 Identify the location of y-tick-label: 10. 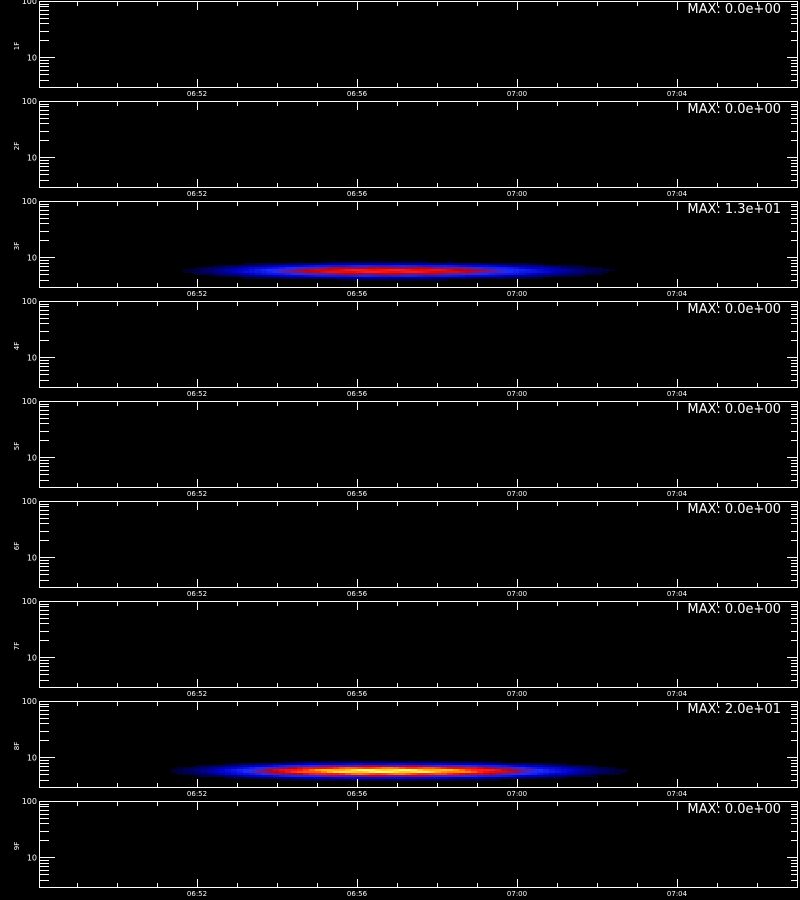
(32, 357).